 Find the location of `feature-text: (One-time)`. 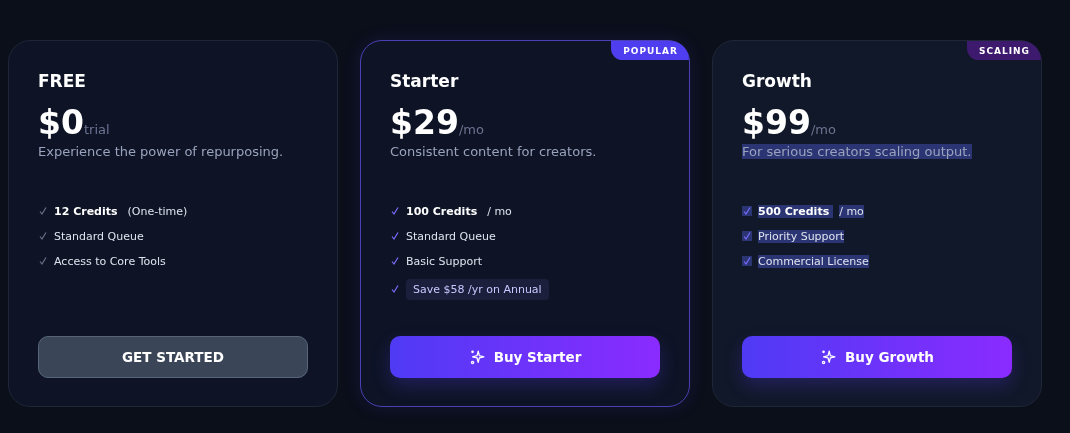

feature-text: (One-time) is located at coordinates (157, 211).